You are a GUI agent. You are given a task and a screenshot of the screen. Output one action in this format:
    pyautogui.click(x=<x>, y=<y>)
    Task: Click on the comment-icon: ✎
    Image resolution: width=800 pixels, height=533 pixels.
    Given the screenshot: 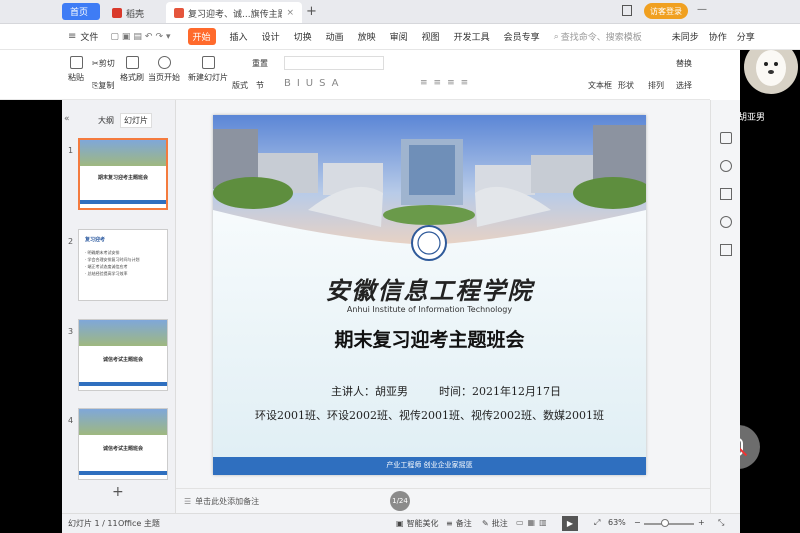 What is the action you would take?
    pyautogui.click(x=485, y=523)
    